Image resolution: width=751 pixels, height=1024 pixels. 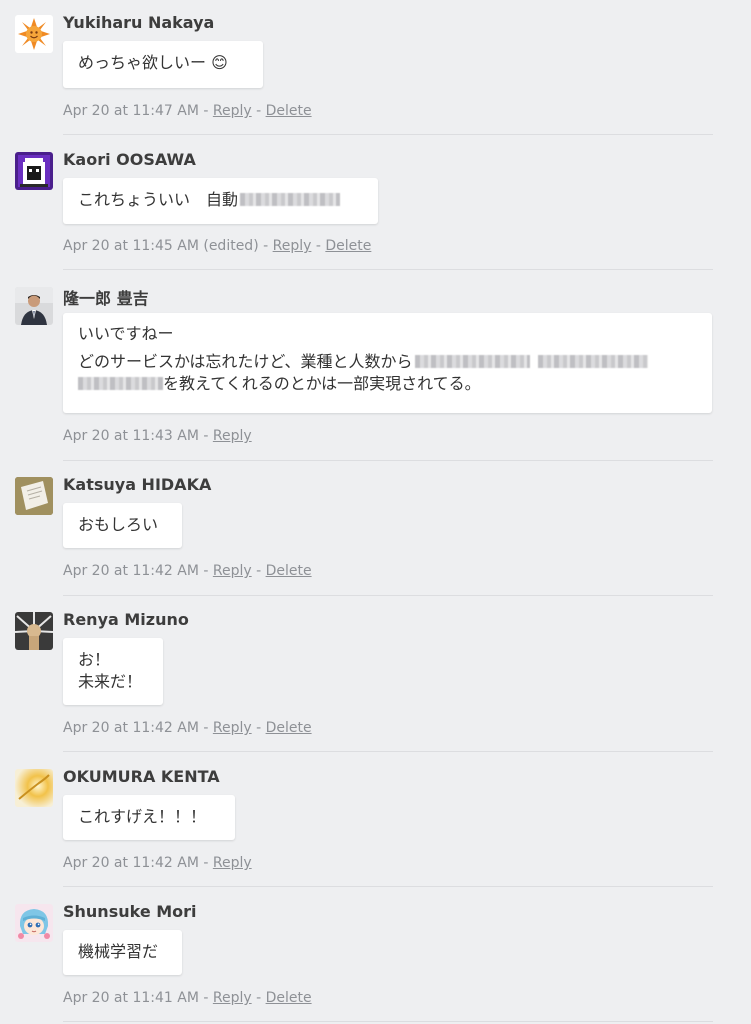 What do you see at coordinates (126, 619) in the screenshot?
I see `comment-author: Renya Mizuno` at bounding box center [126, 619].